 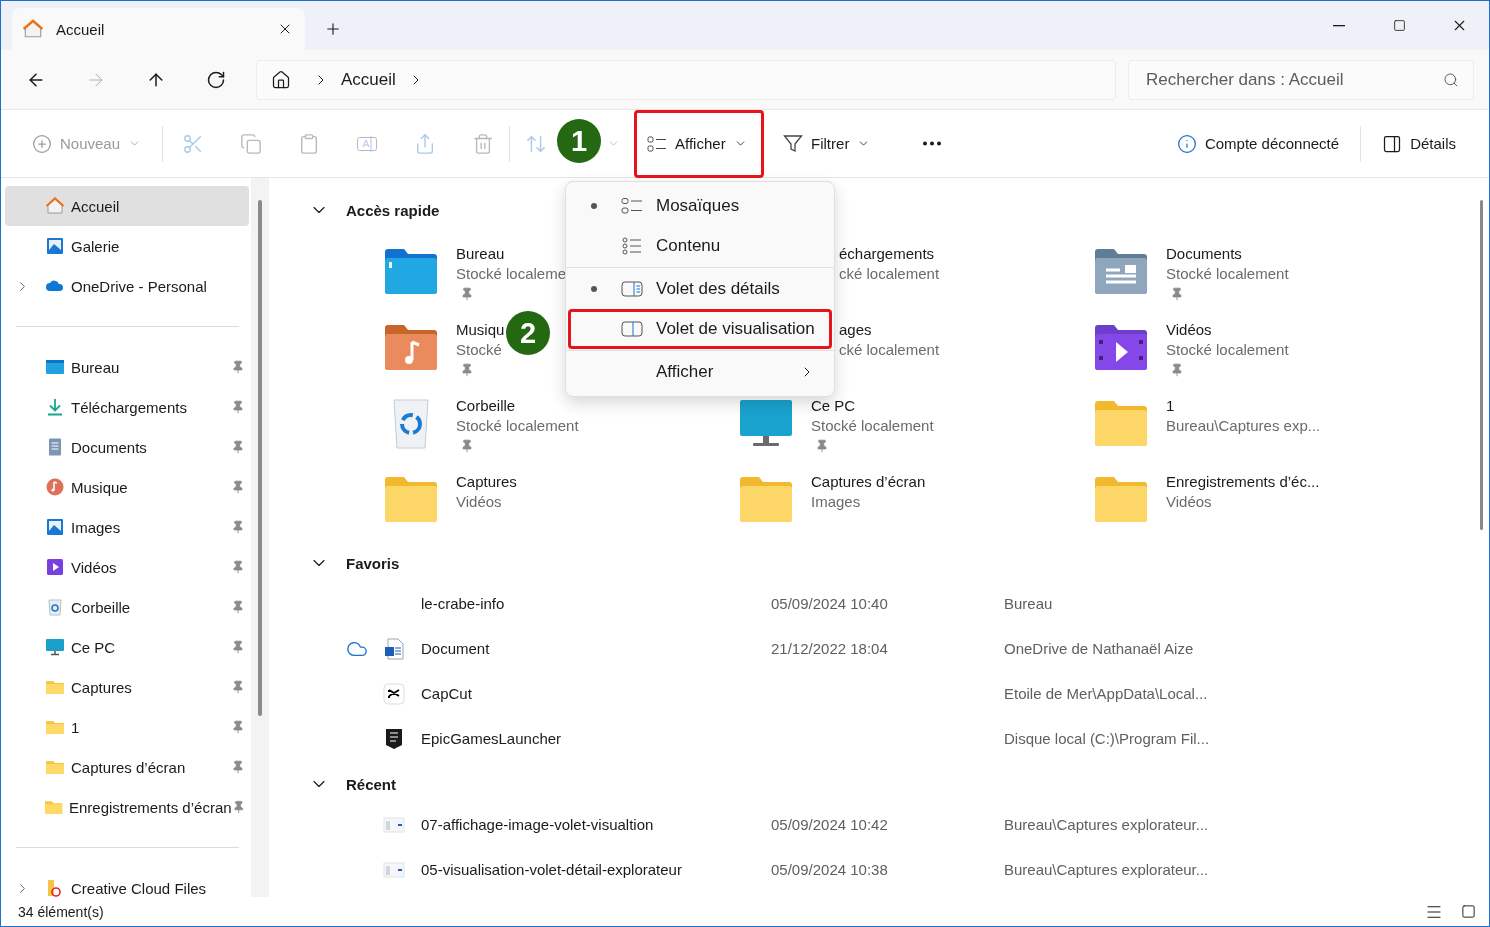 What do you see at coordinates (456, 648) in the screenshot?
I see `file-name: Document` at bounding box center [456, 648].